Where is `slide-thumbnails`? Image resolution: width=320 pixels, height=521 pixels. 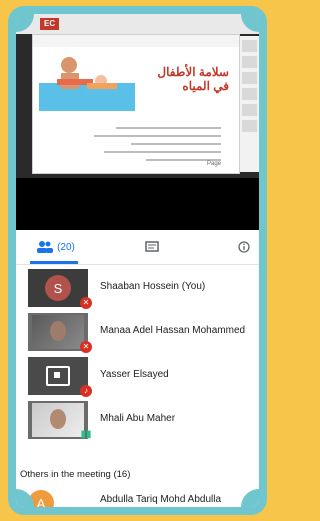
slide-thumbnails is located at coordinates (249, 104).